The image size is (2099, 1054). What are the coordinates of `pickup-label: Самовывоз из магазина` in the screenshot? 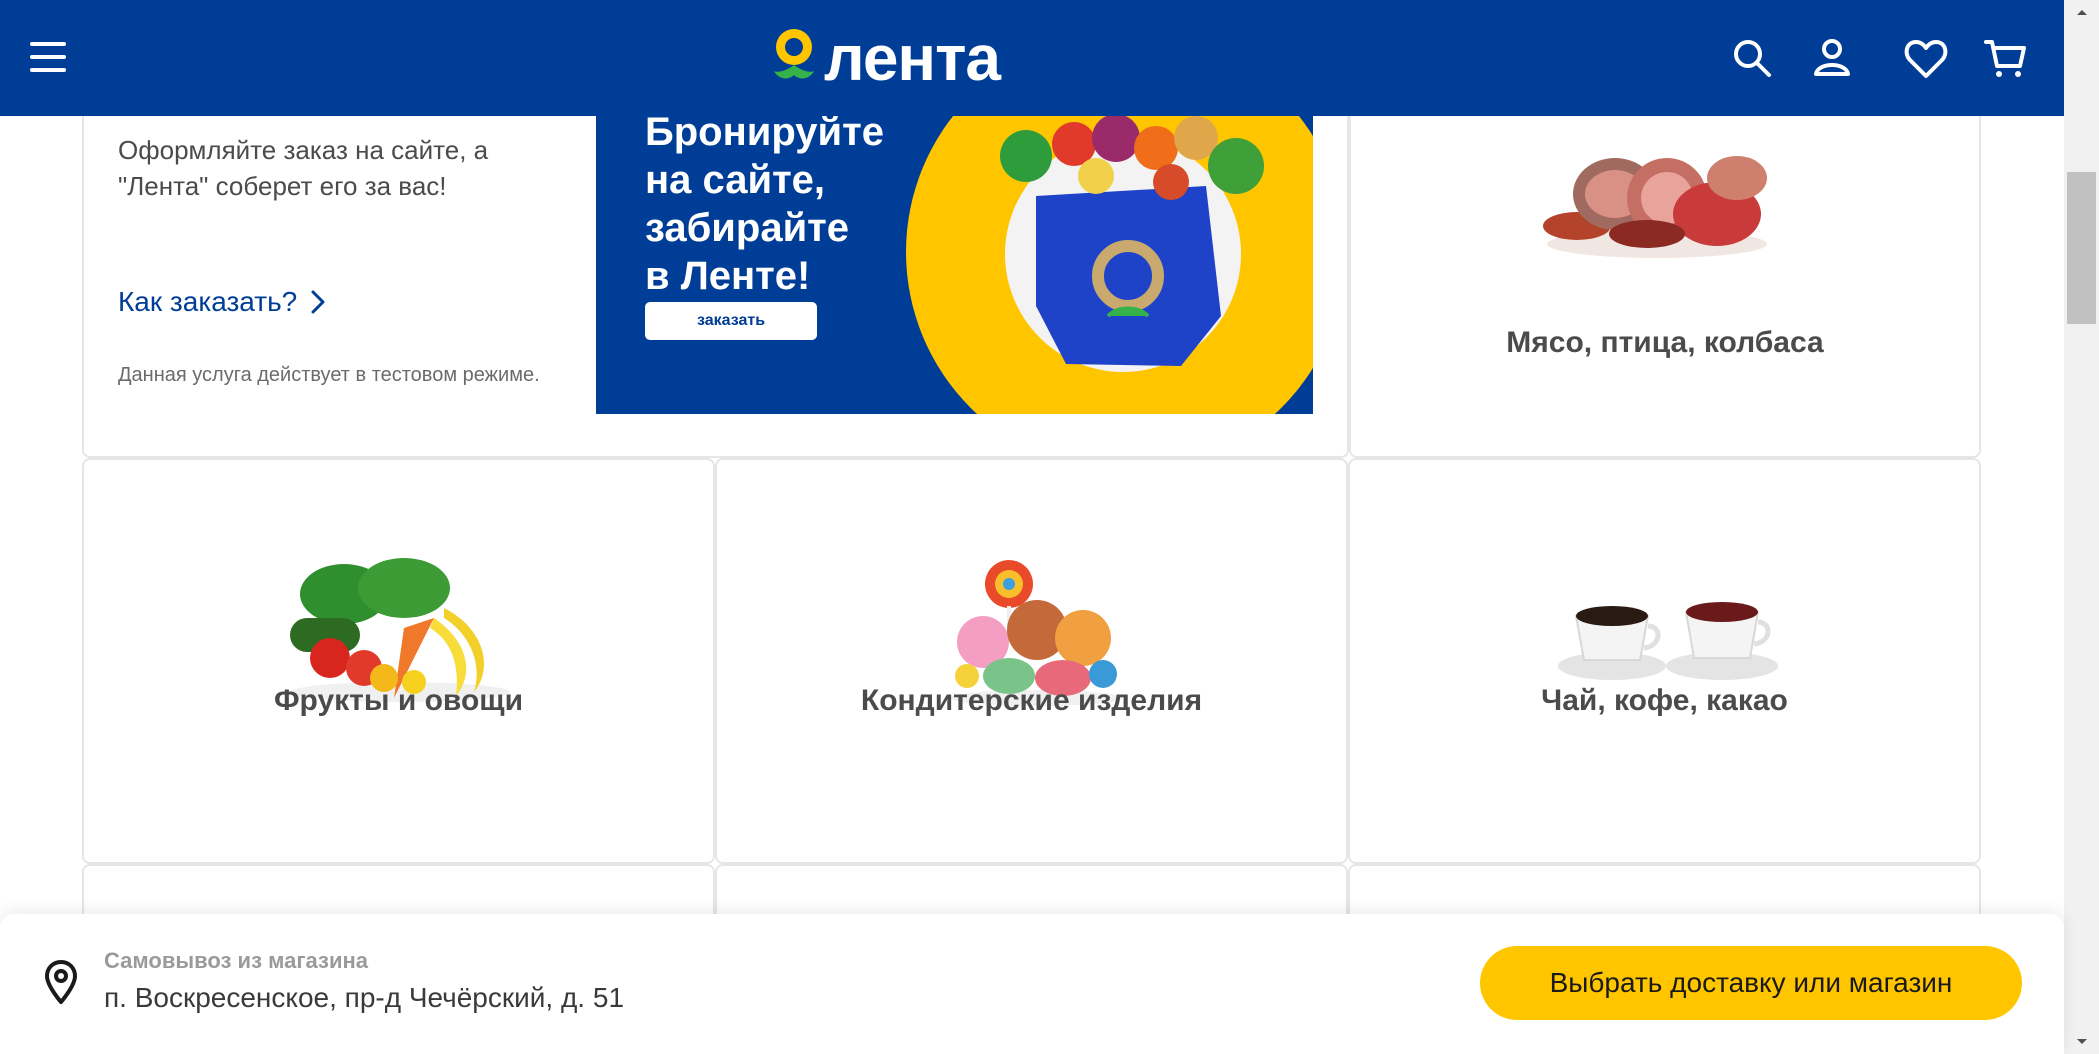 It's located at (236, 960).